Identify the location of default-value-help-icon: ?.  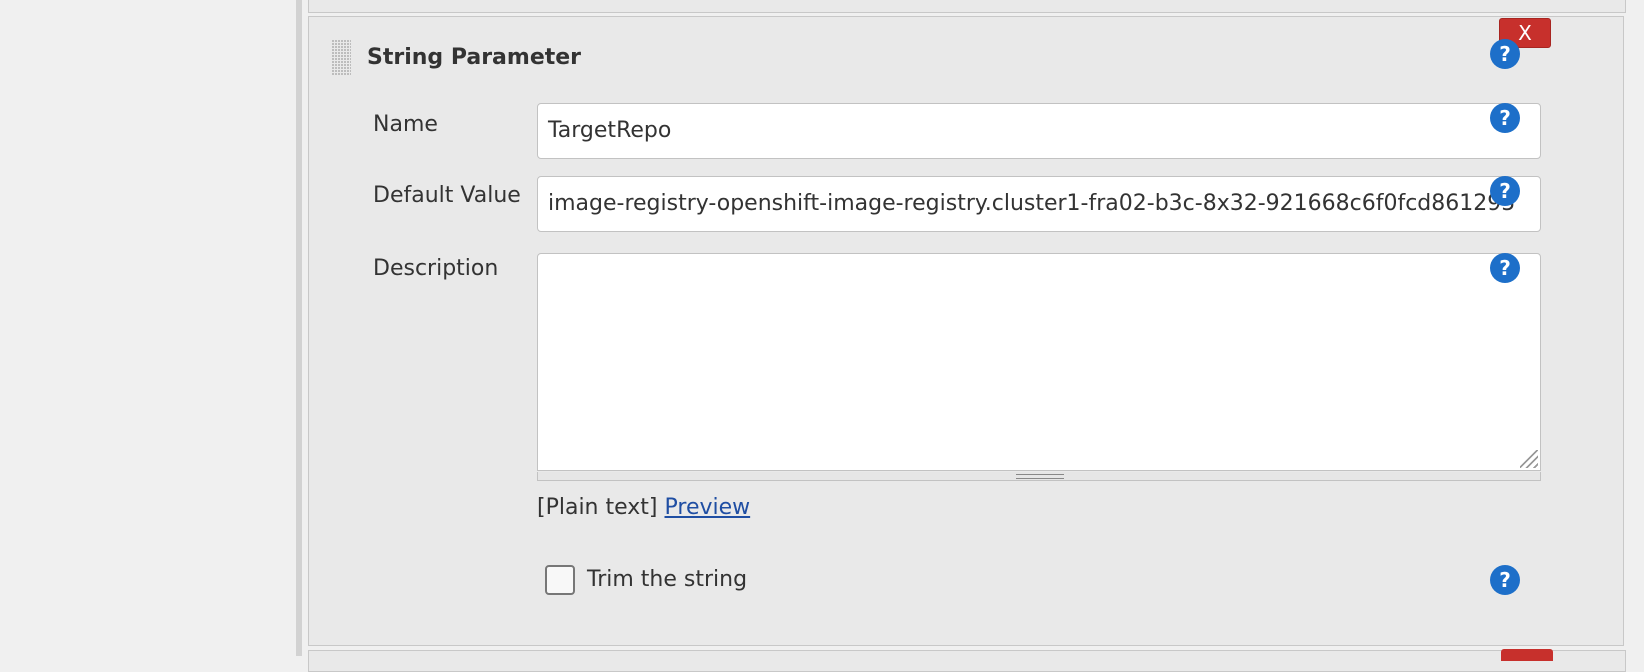
(1505, 191).